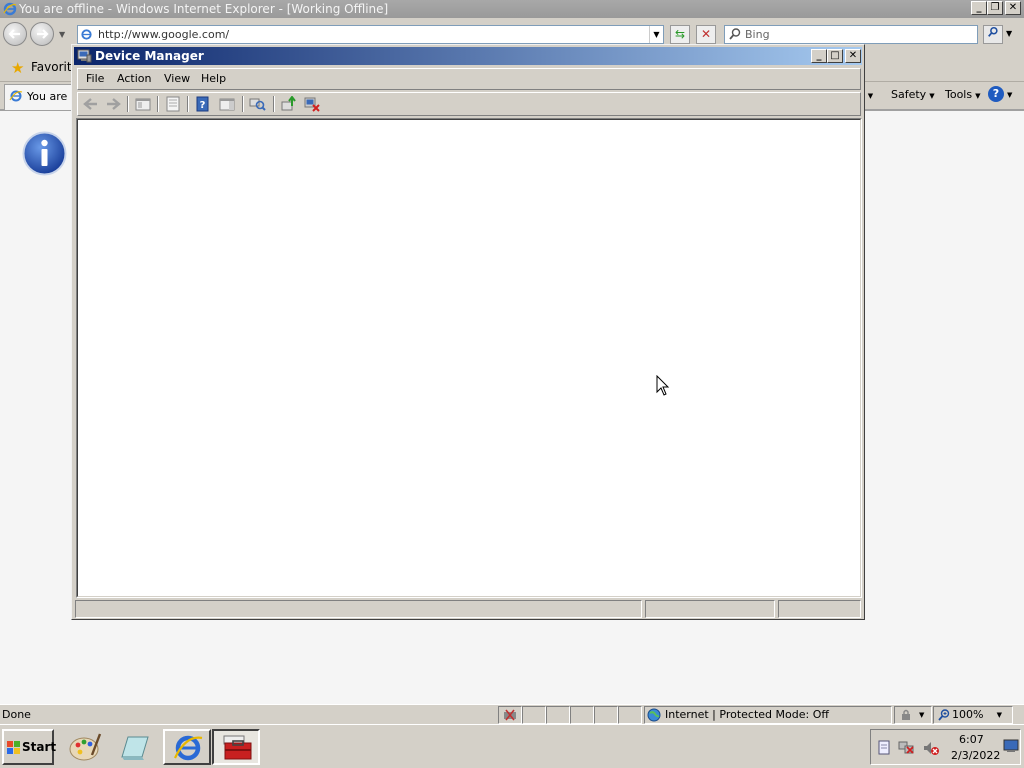  I want to click on zoom-control: 100% ▼, so click(973, 715).